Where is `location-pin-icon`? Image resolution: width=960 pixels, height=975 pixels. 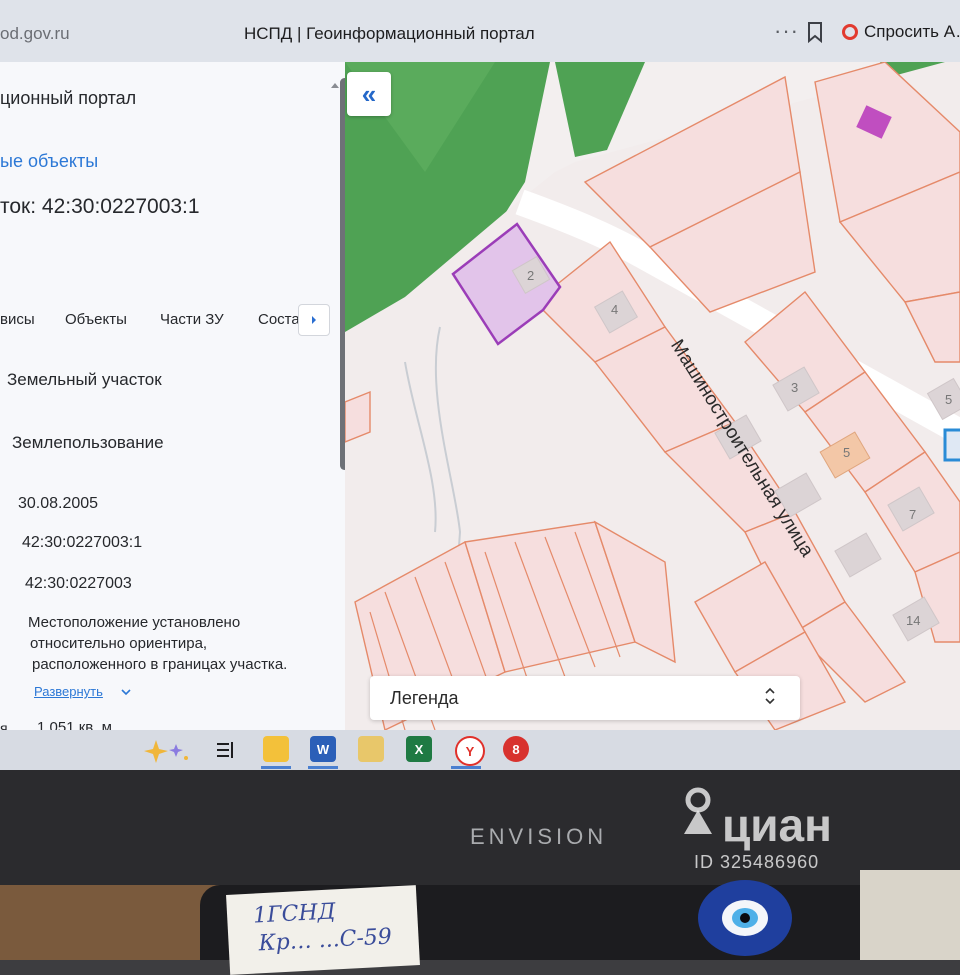 location-pin-icon is located at coordinates (698, 810).